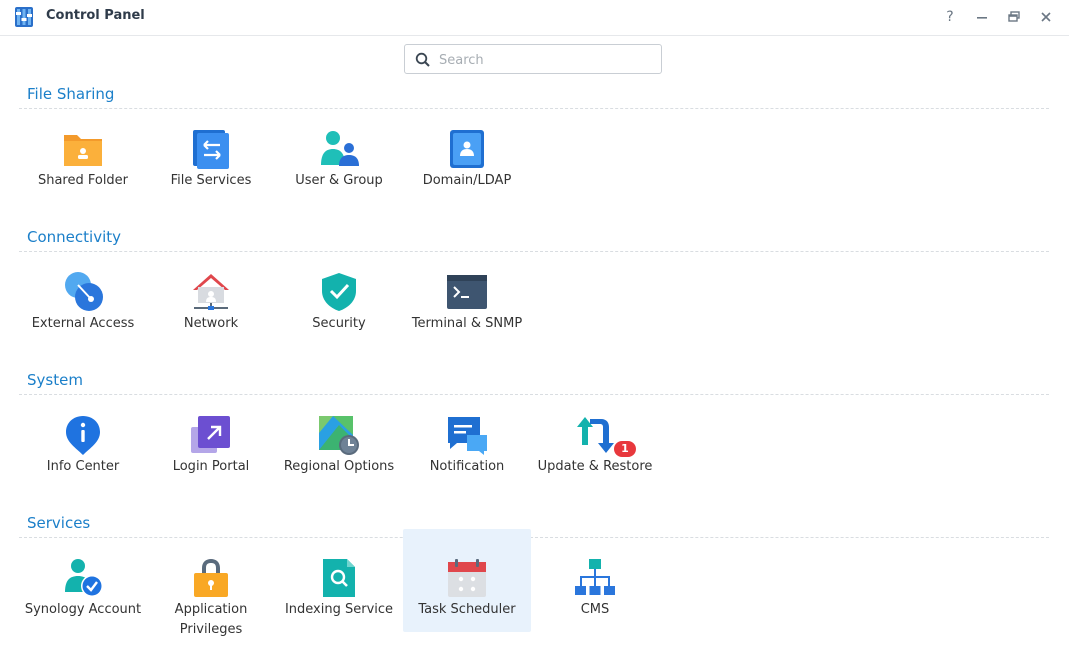 This screenshot has height=670, width=1069. I want to click on external-access-icon, so click(84, 291).